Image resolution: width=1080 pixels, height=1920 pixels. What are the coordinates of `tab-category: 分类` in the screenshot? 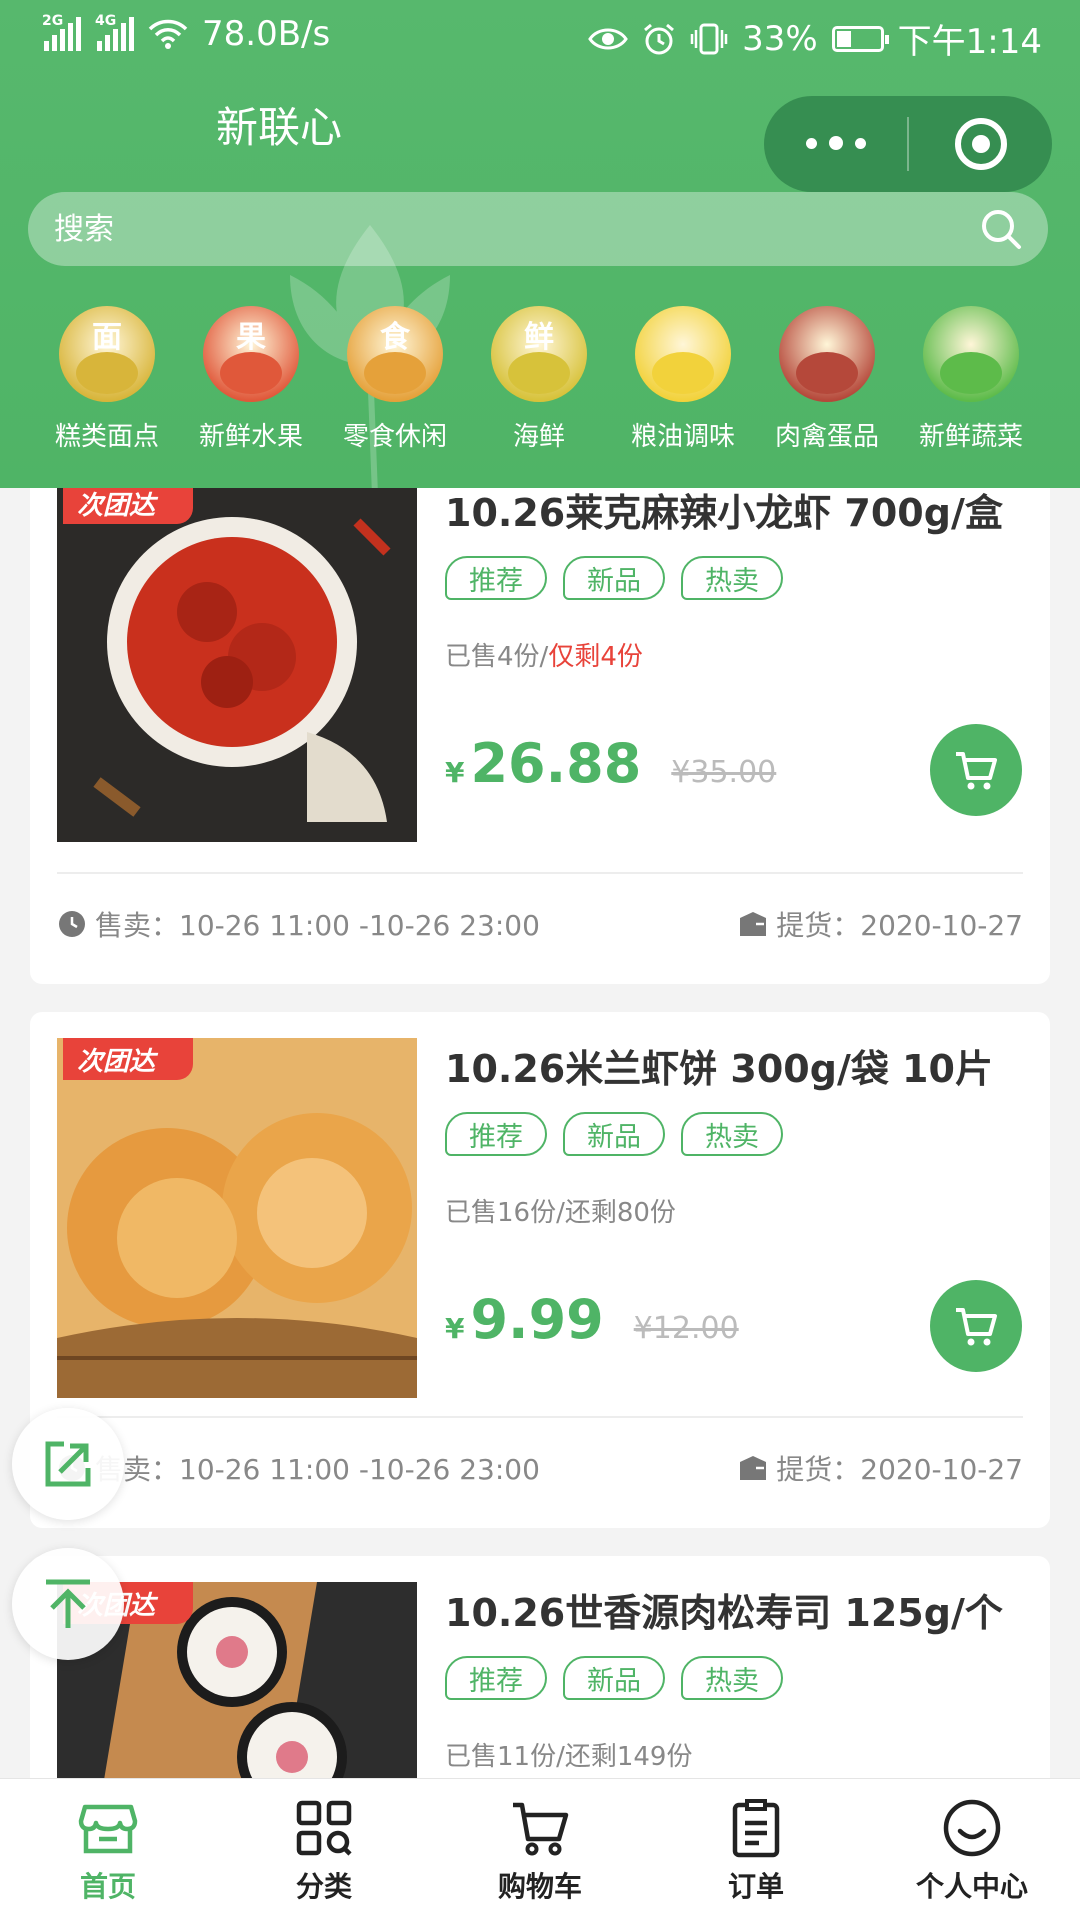 It's located at (324, 1849).